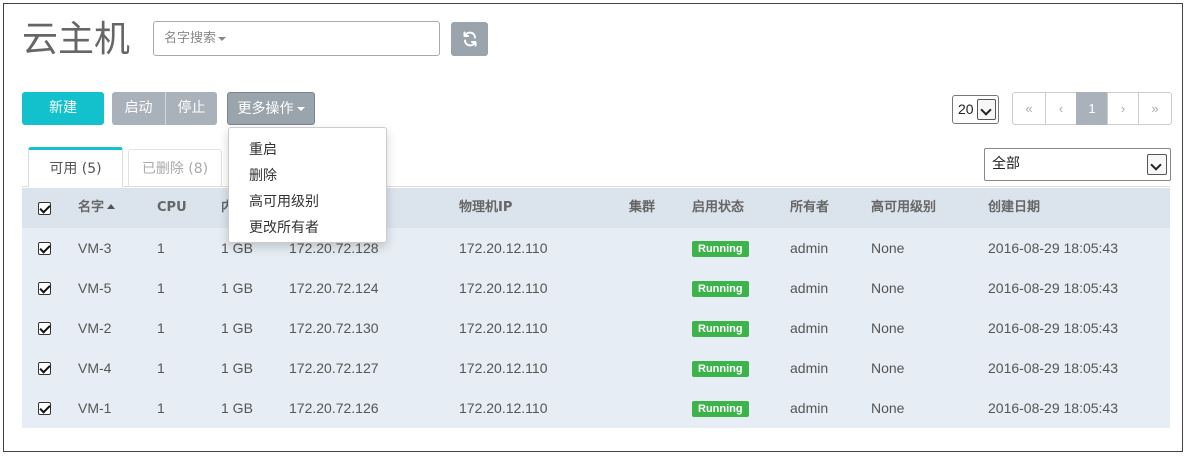 The width and height of the screenshot is (1188, 456). Describe the element at coordinates (809, 208) in the screenshot. I see `column-header-owner: 所有者` at that location.